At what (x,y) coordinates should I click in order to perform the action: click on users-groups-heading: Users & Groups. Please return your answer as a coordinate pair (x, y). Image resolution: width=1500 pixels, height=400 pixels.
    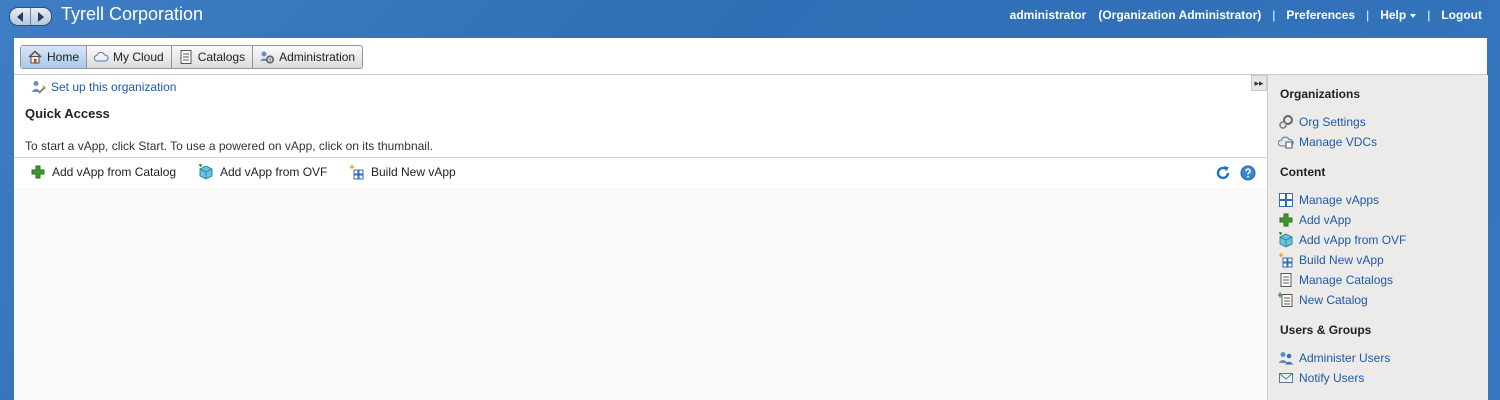
    Looking at the image, I should click on (1326, 330).